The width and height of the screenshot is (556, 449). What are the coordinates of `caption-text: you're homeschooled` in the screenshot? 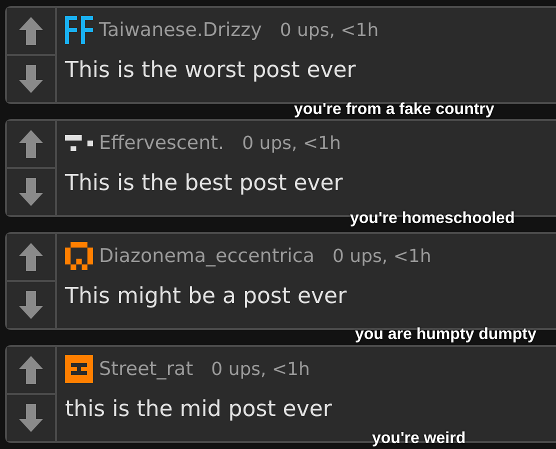 It's located at (432, 219).